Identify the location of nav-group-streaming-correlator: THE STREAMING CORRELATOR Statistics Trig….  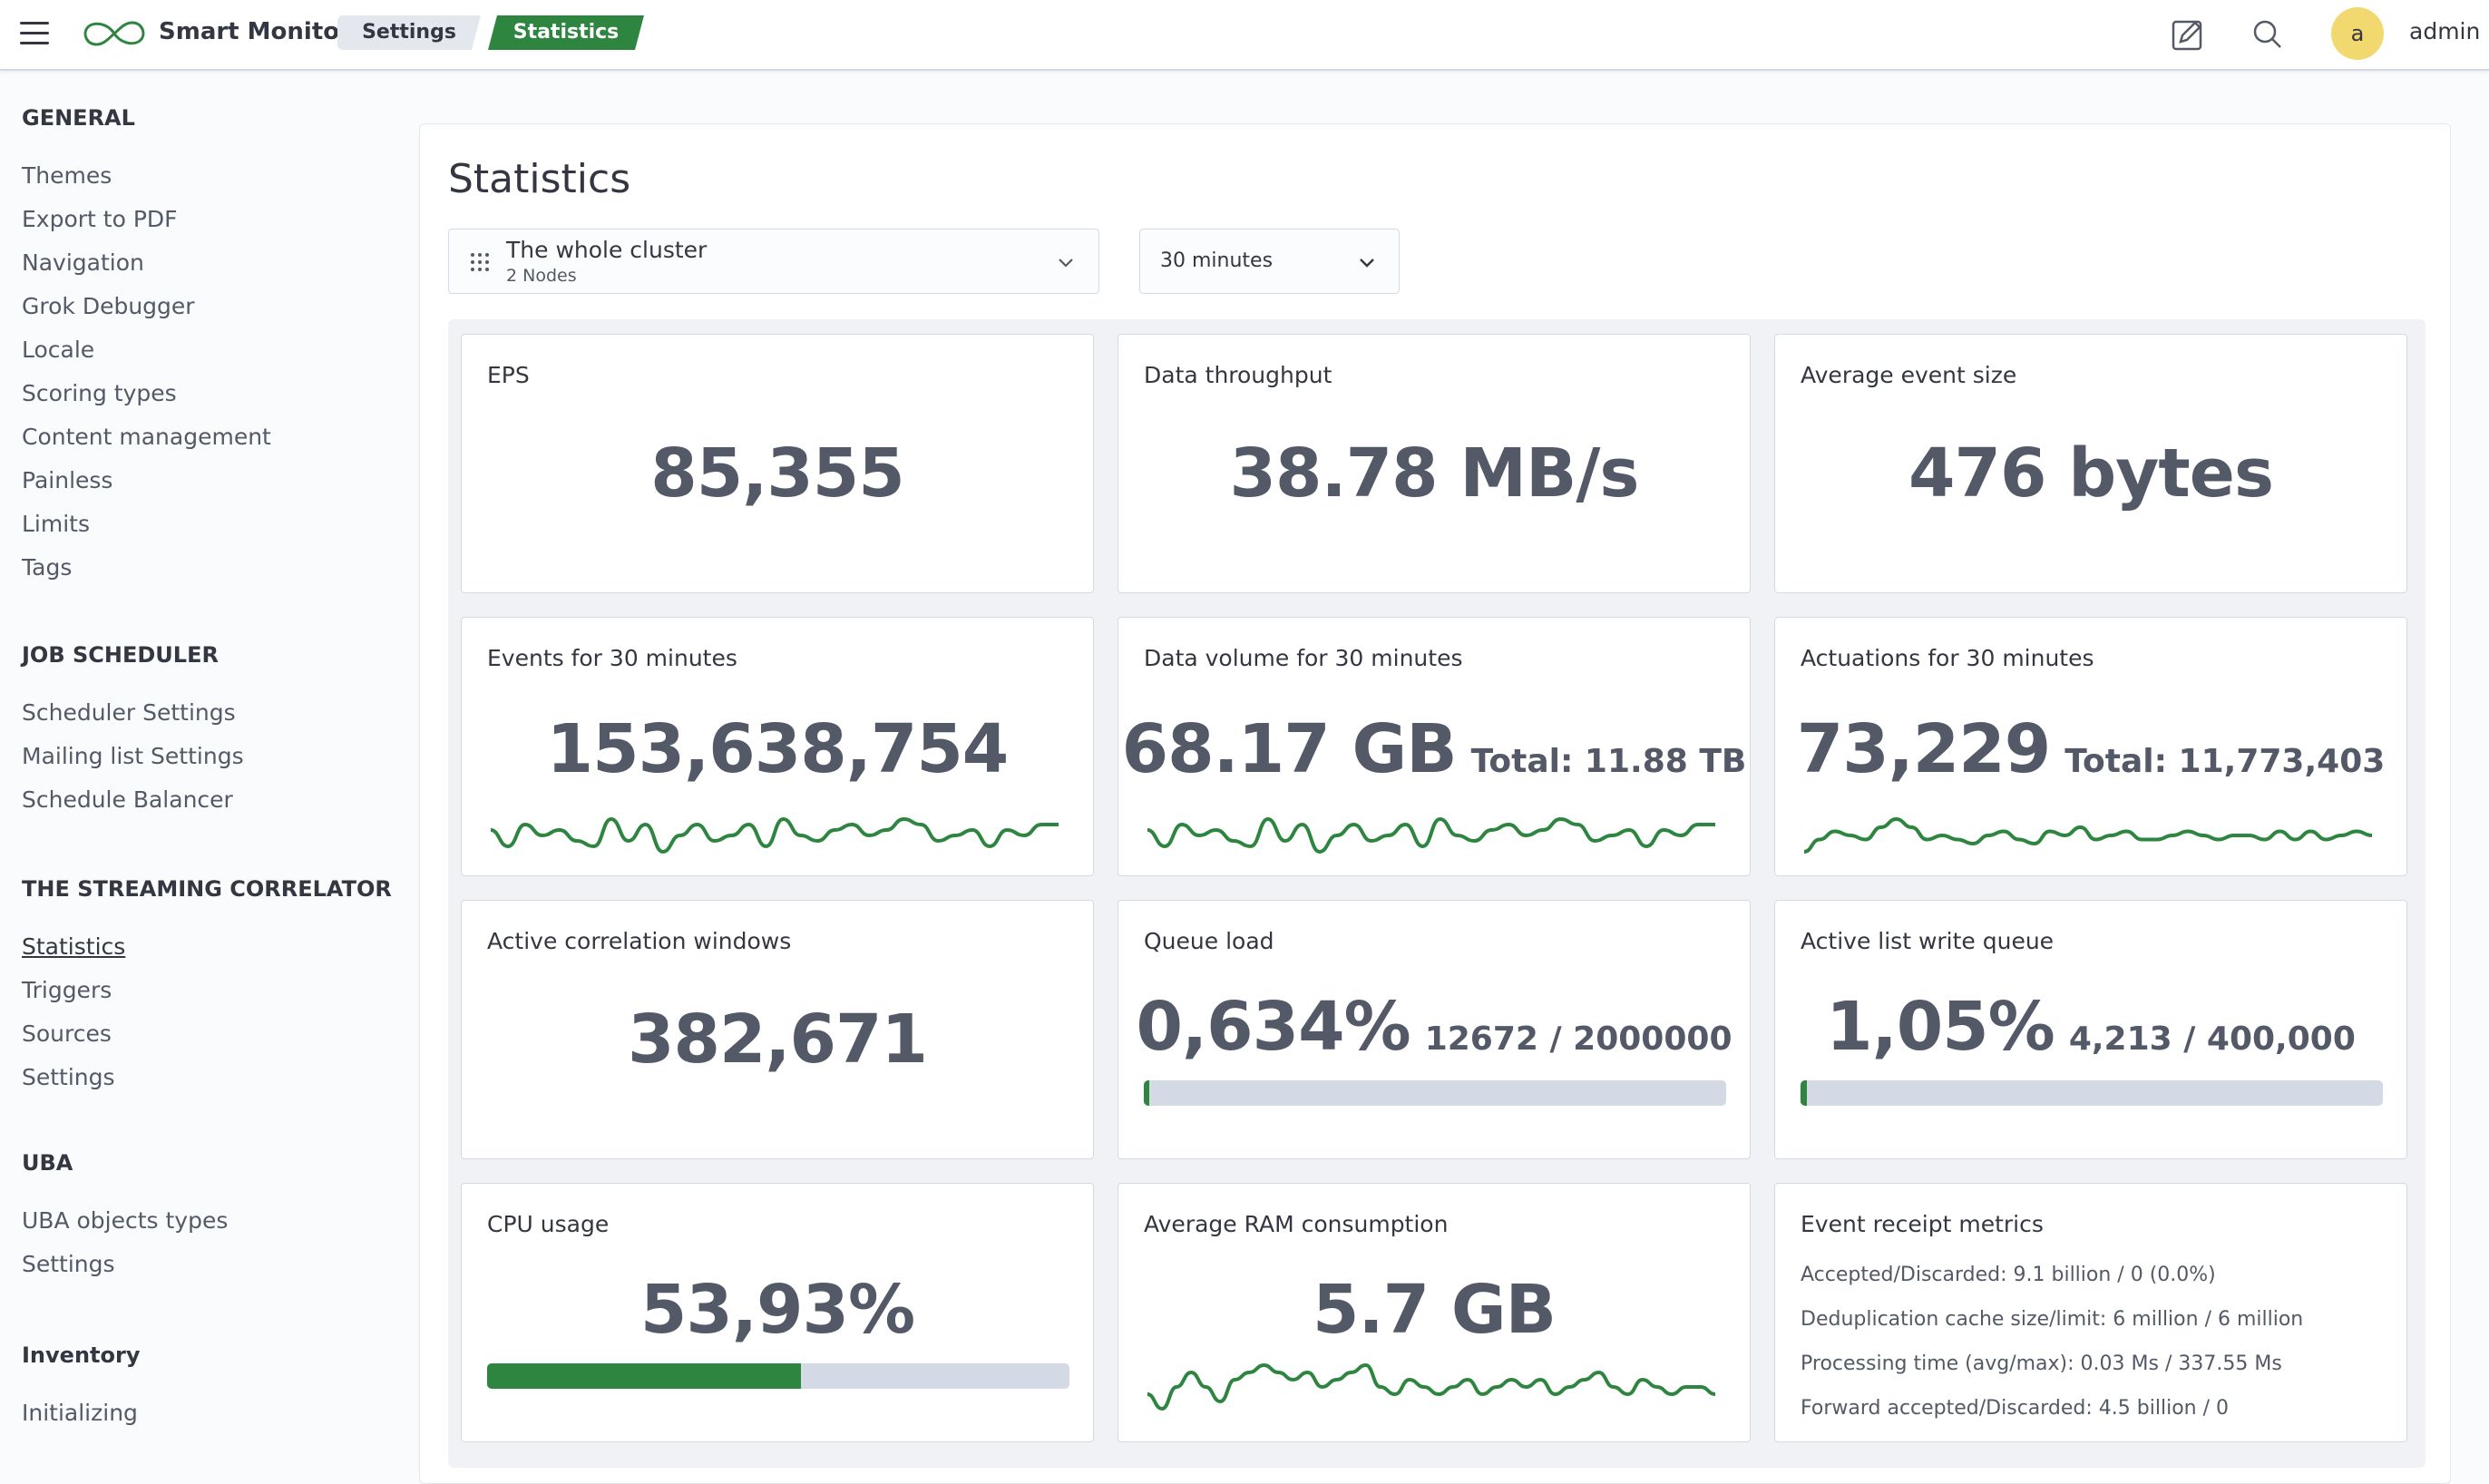
(207, 987).